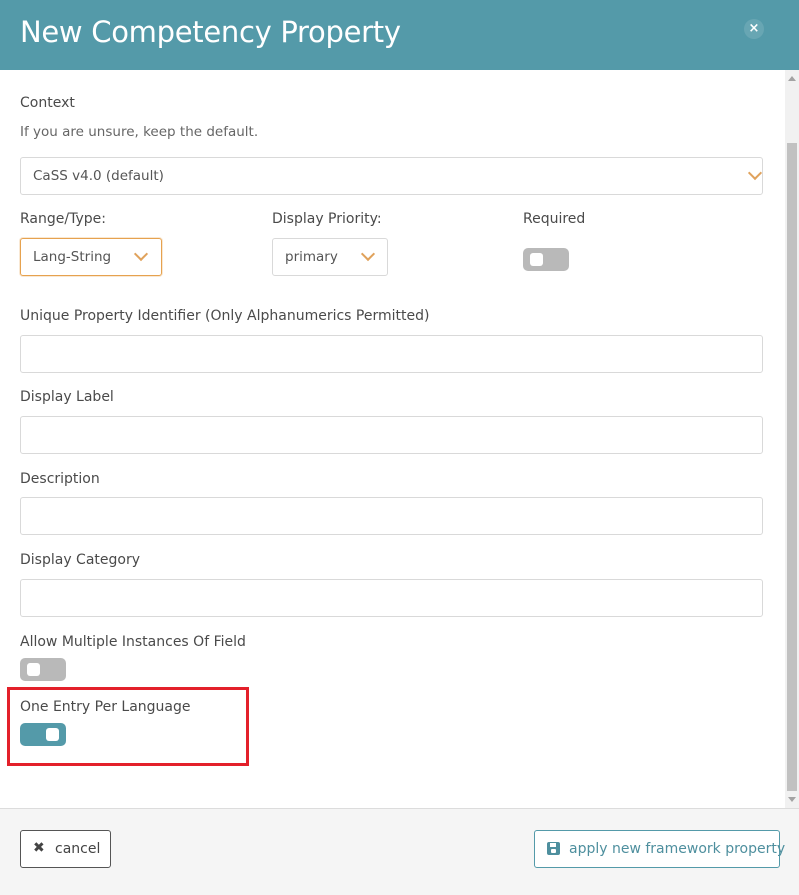 The image size is (799, 895). Describe the element at coordinates (391, 354) in the screenshot. I see `unique-id-input` at that location.